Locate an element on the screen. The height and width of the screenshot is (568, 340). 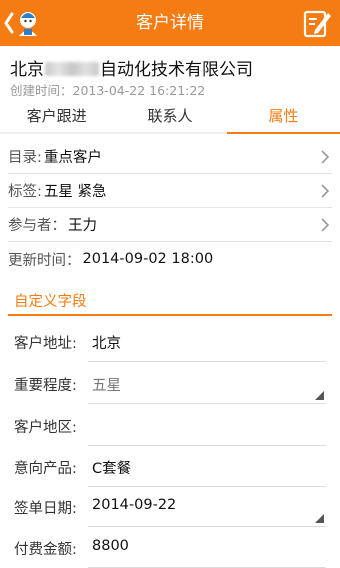
edit-icon is located at coordinates (317, 24).